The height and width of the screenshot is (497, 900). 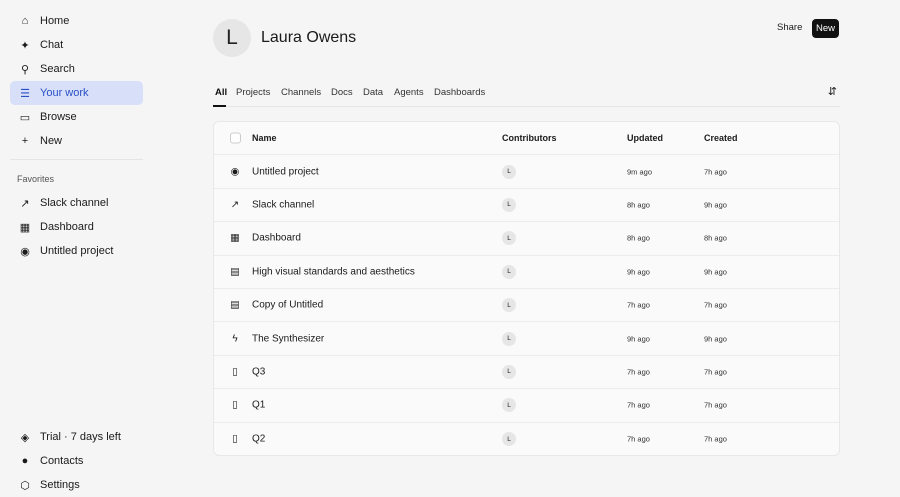 What do you see at coordinates (80, 437) in the screenshot?
I see `sidebar-item-label: Trial · 7 days left` at bounding box center [80, 437].